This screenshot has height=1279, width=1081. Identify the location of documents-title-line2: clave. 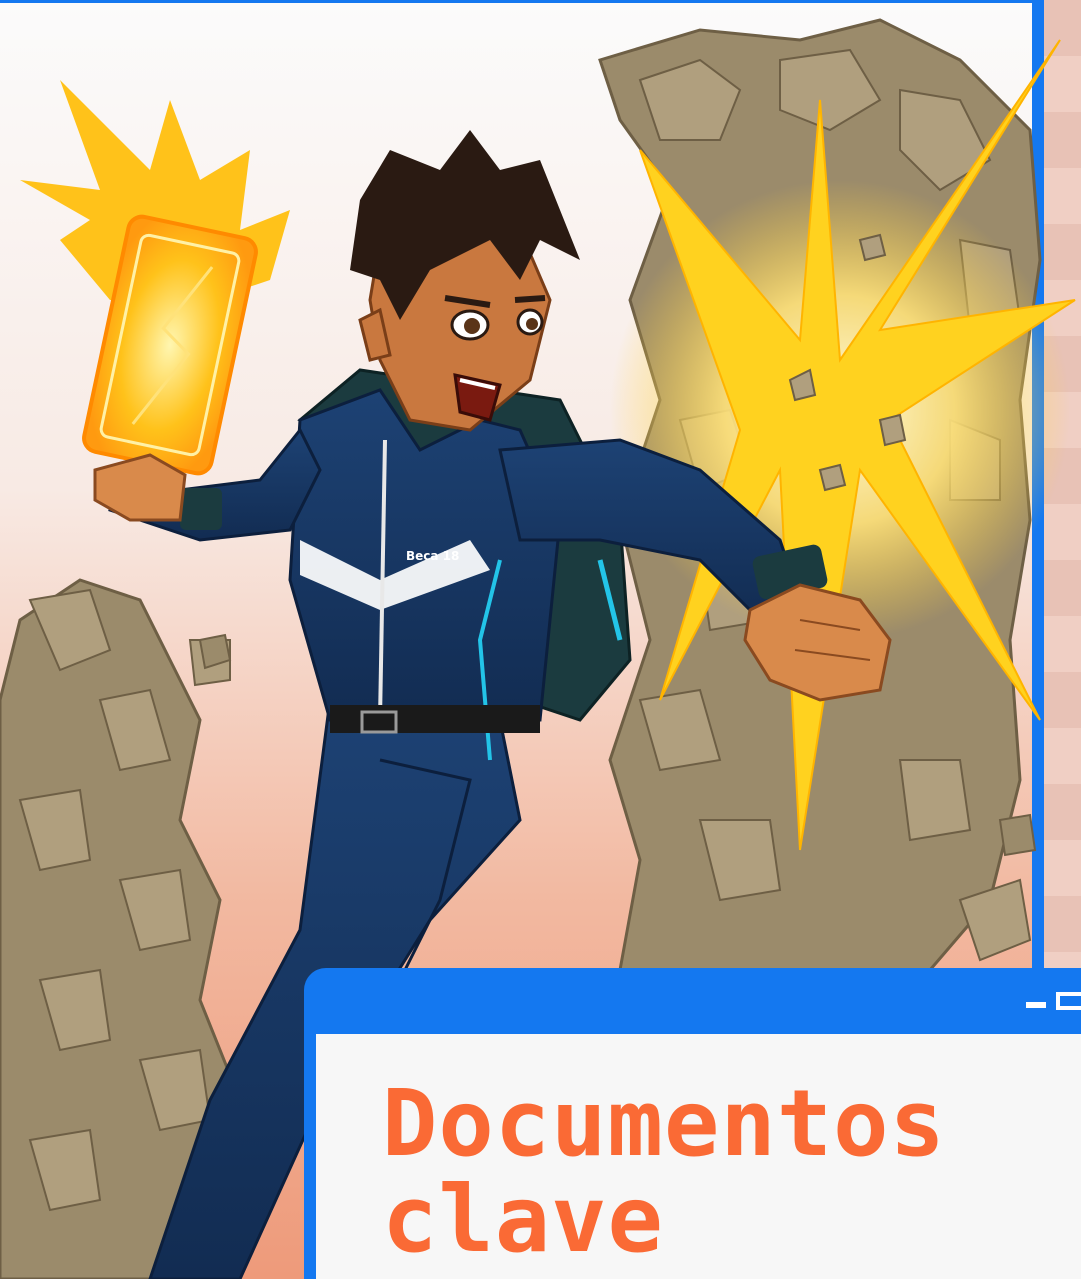
(523, 1219).